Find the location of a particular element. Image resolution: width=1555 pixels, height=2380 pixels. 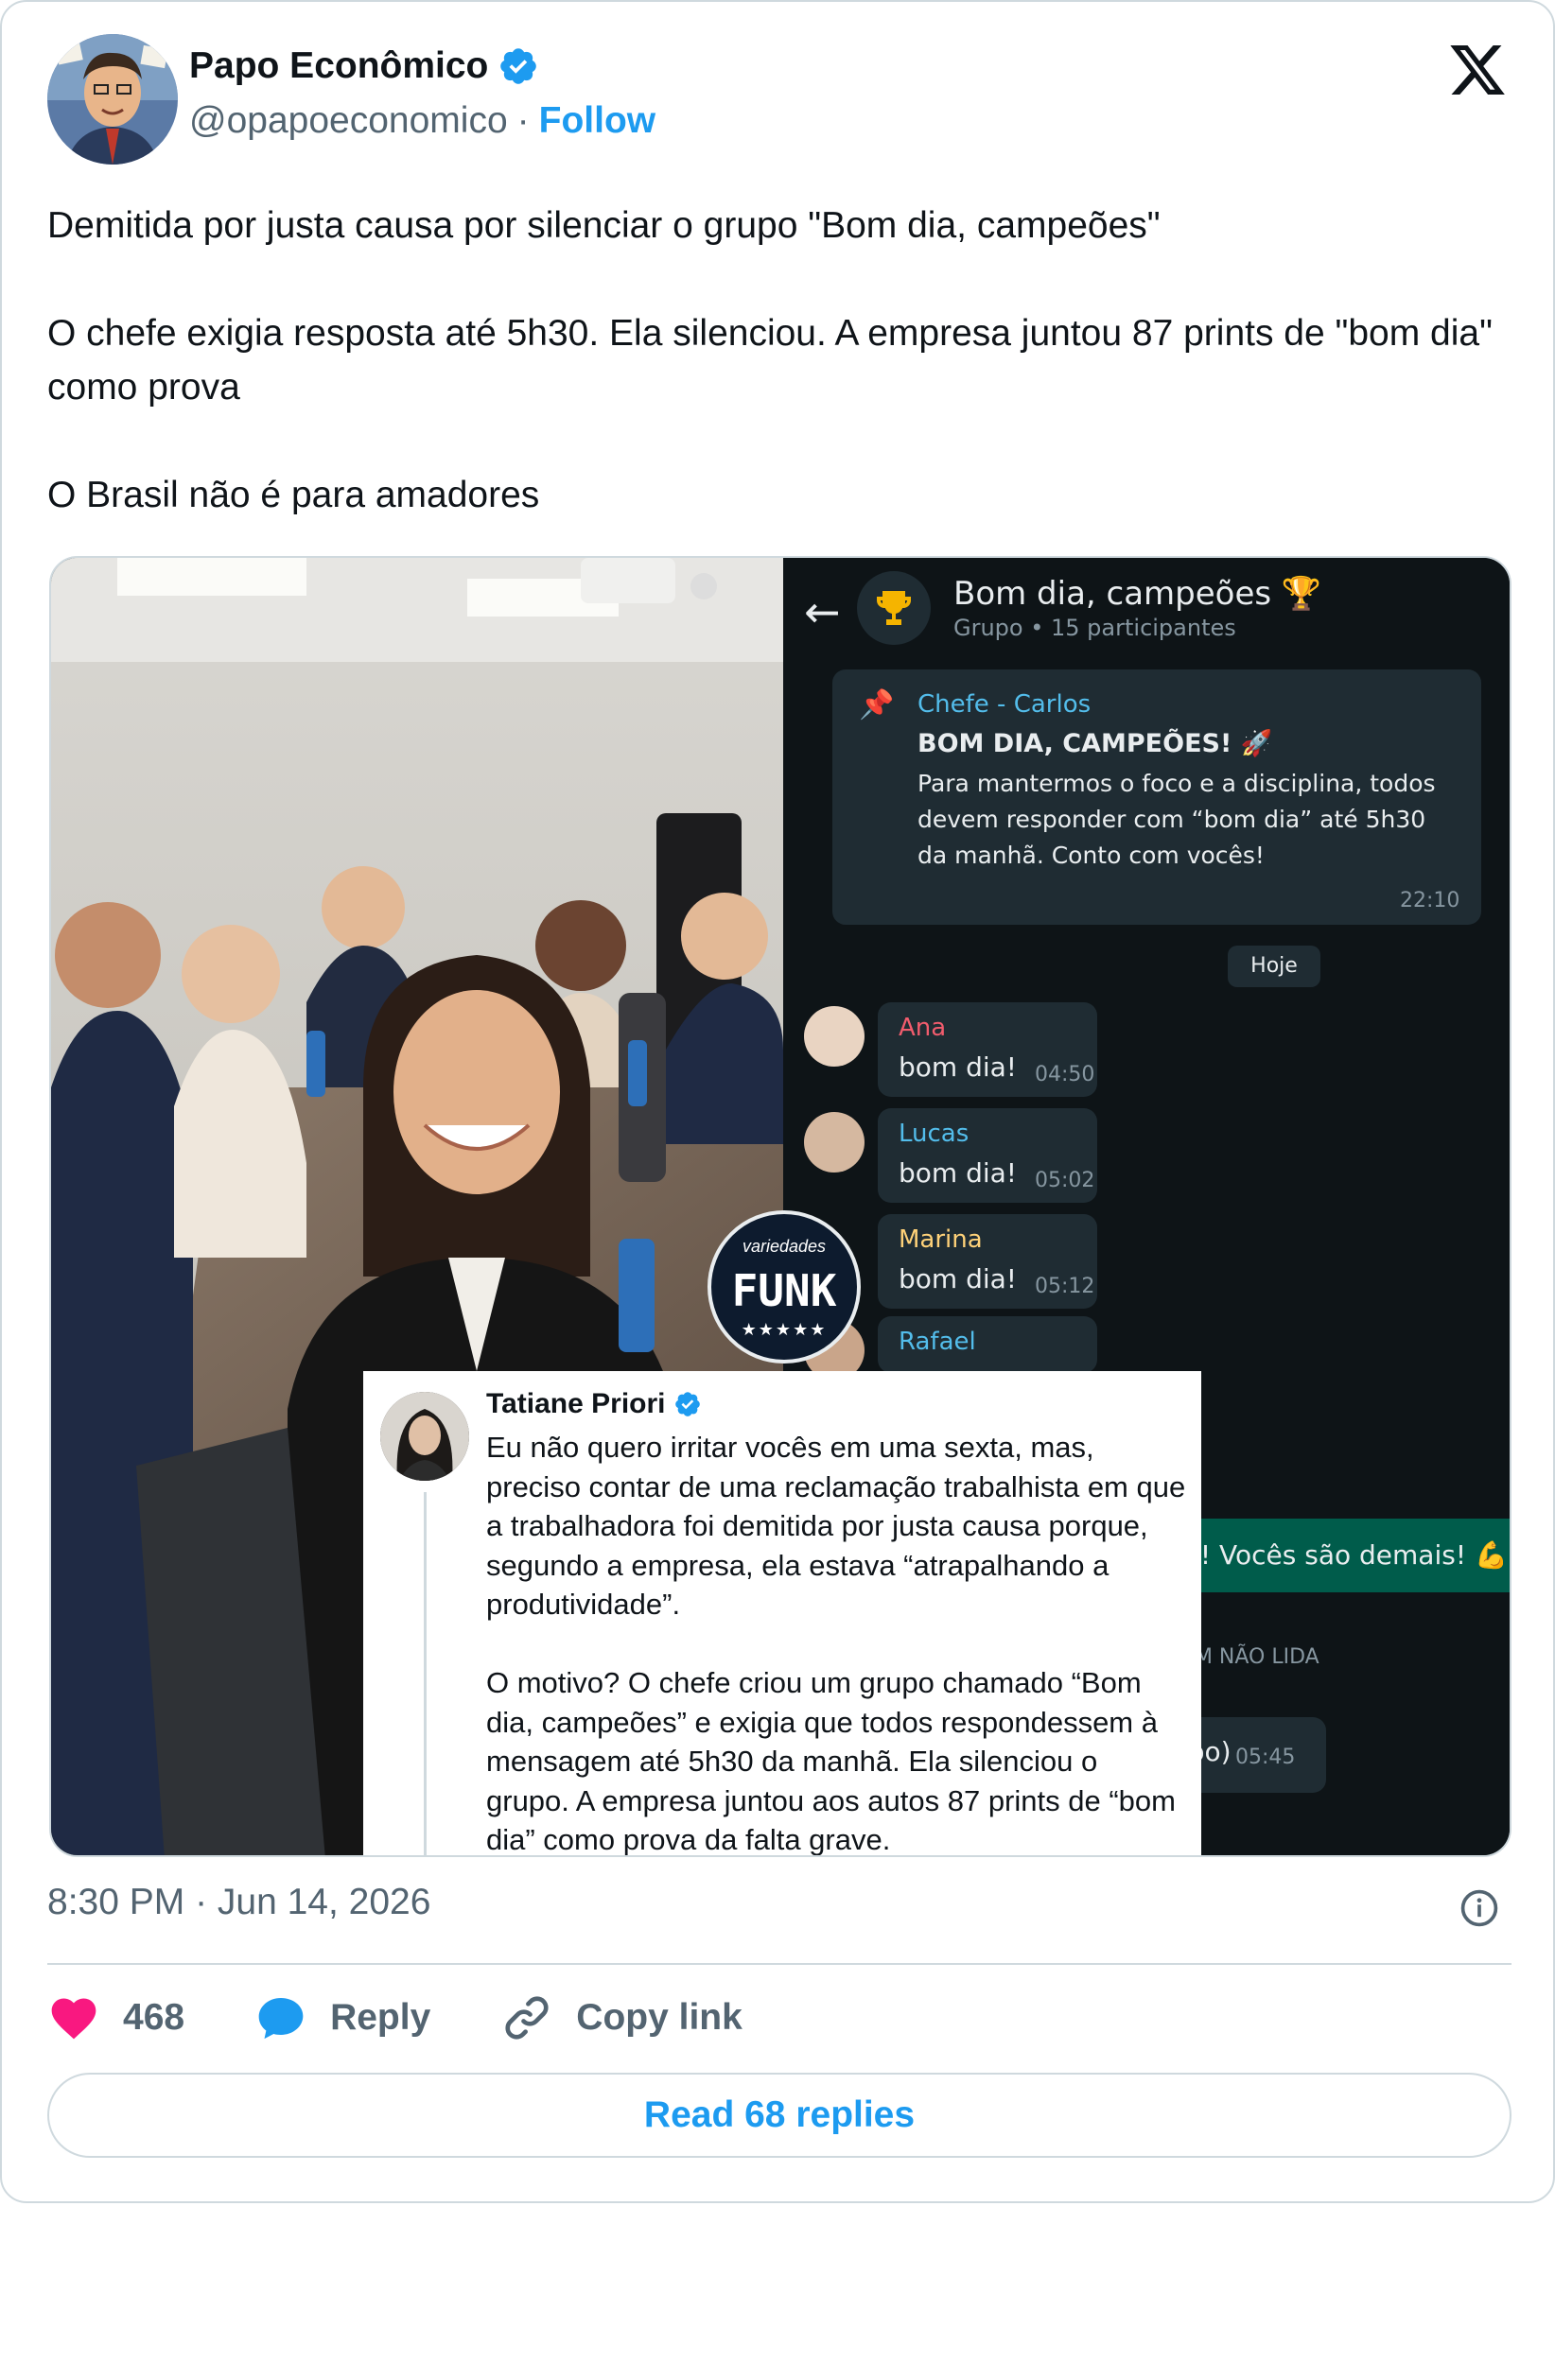

list-item: Marina bom dia! 05:12 is located at coordinates (987, 1261).